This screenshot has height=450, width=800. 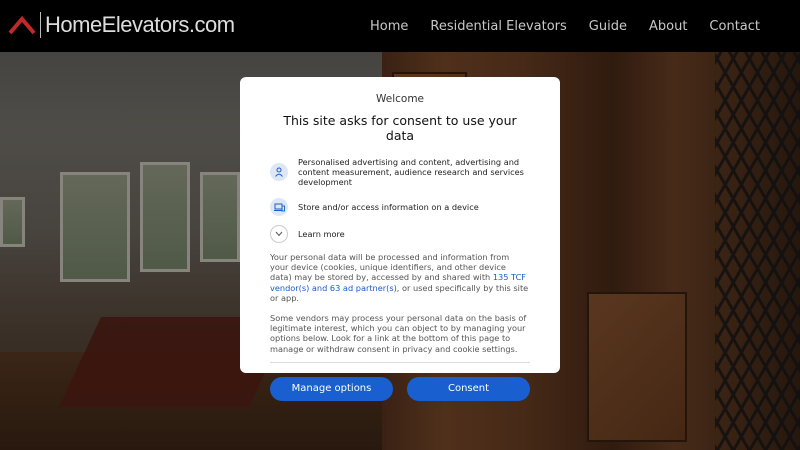 What do you see at coordinates (389, 26) in the screenshot?
I see `nav-home: Home` at bounding box center [389, 26].